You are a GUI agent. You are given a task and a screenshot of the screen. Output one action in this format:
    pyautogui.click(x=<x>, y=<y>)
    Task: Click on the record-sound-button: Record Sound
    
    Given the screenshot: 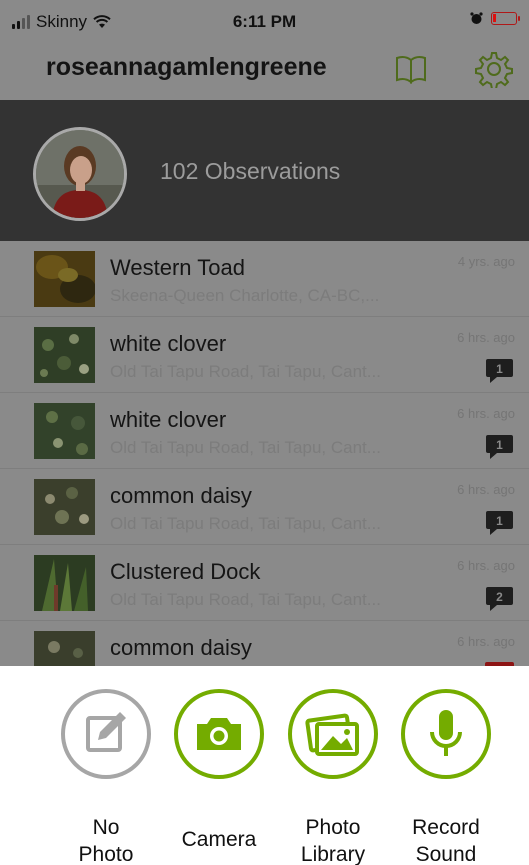 What is the action you would take?
    pyautogui.click(x=446, y=776)
    